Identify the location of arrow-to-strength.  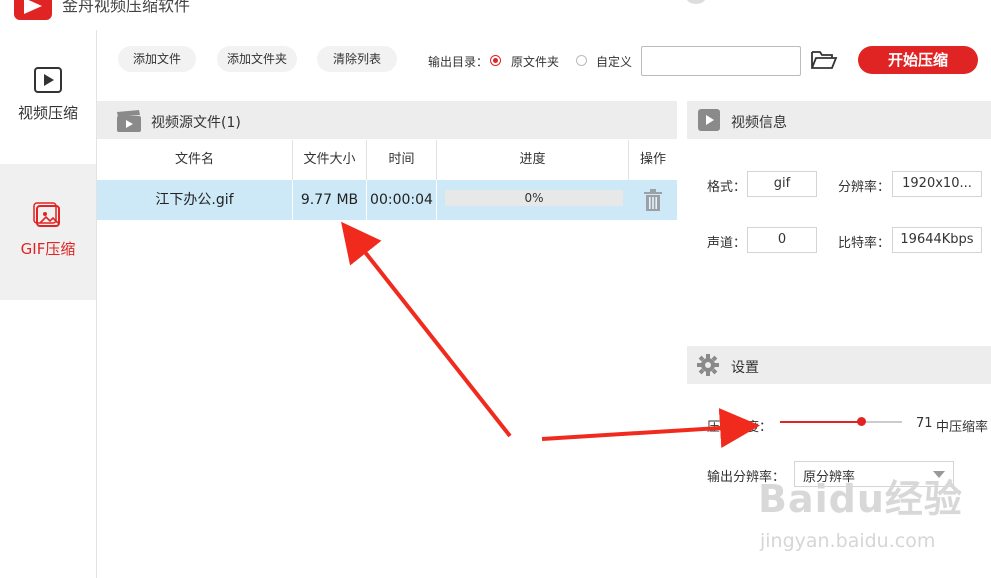
(650, 428).